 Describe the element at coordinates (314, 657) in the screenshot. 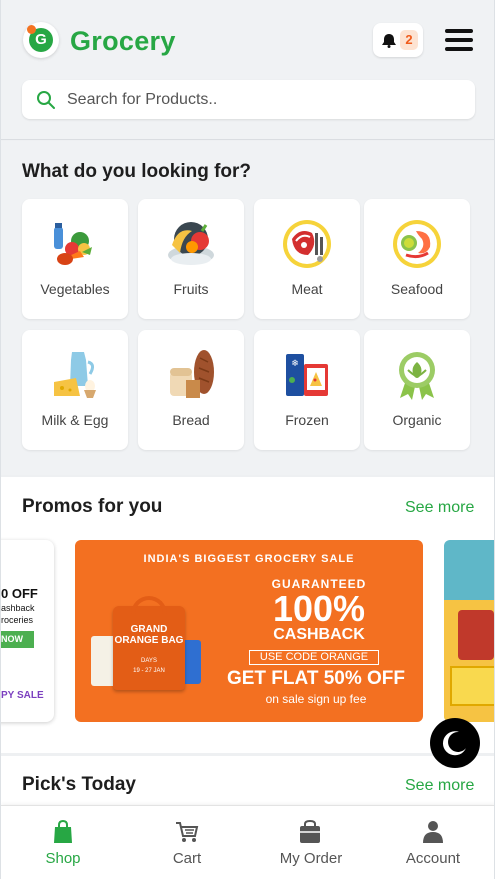

I see `promo-code: USE CODE ORANGE` at that location.